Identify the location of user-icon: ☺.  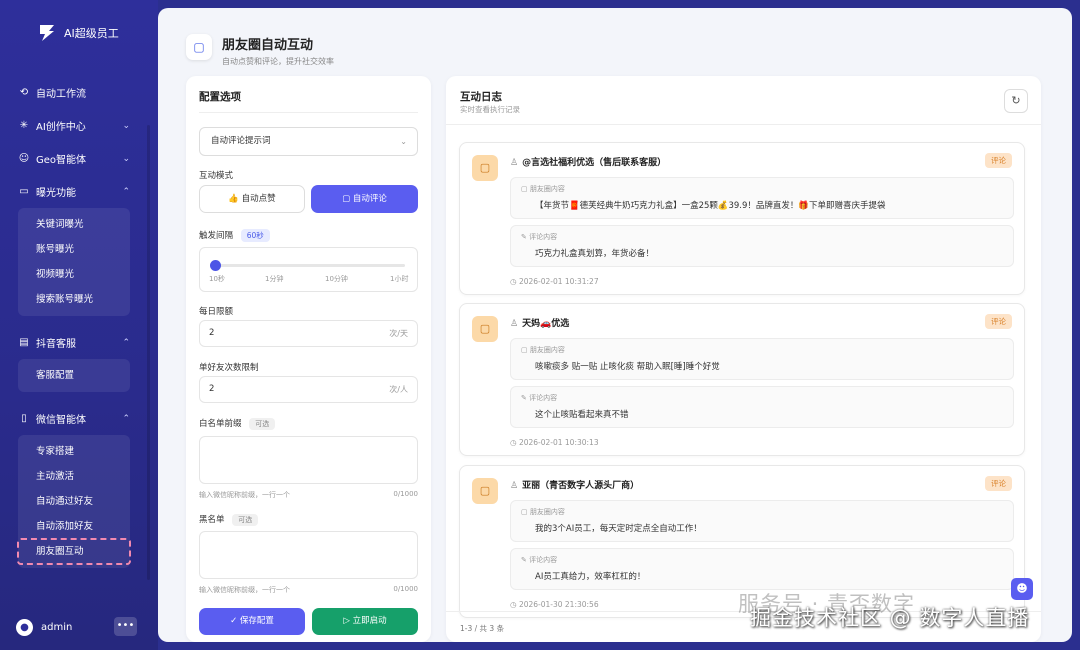
(24, 158).